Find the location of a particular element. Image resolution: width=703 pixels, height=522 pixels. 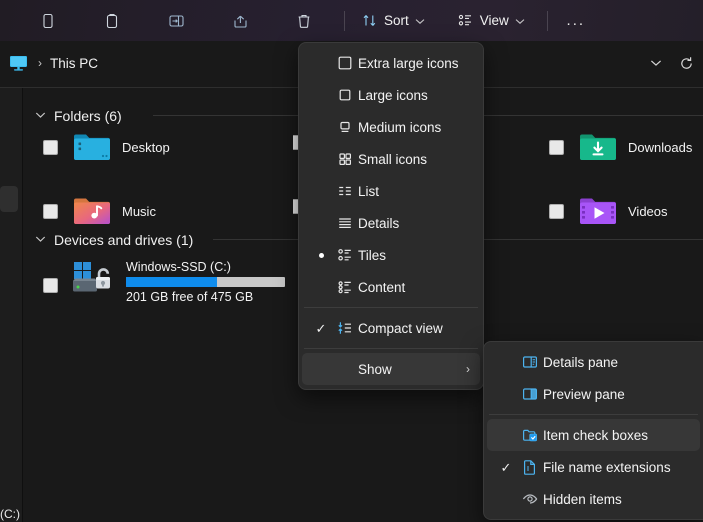

menu-item-compact-view: ✓ Compact view is located at coordinates (391, 328).